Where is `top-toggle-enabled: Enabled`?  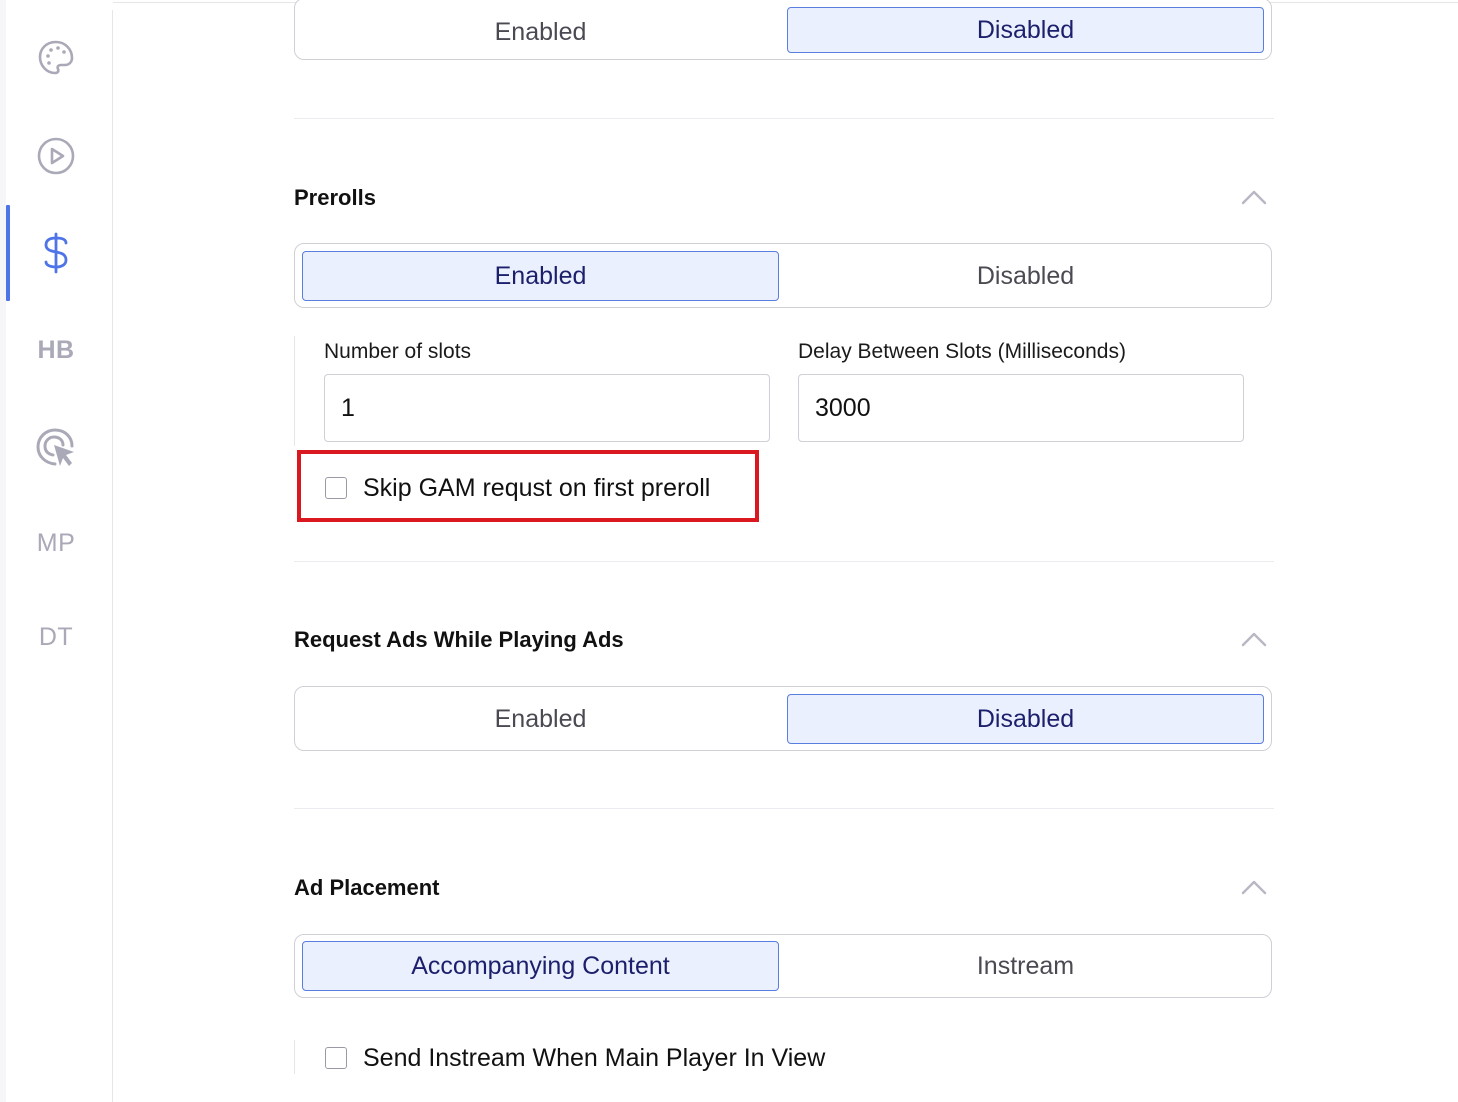
top-toggle-enabled: Enabled is located at coordinates (540, 32).